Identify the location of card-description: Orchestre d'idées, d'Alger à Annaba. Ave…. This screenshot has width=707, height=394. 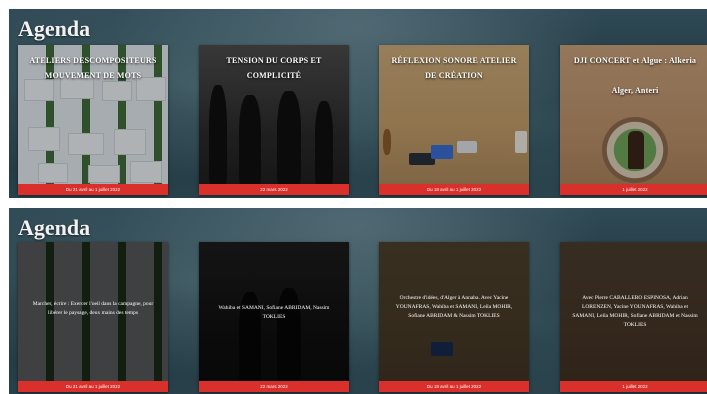
(454, 307).